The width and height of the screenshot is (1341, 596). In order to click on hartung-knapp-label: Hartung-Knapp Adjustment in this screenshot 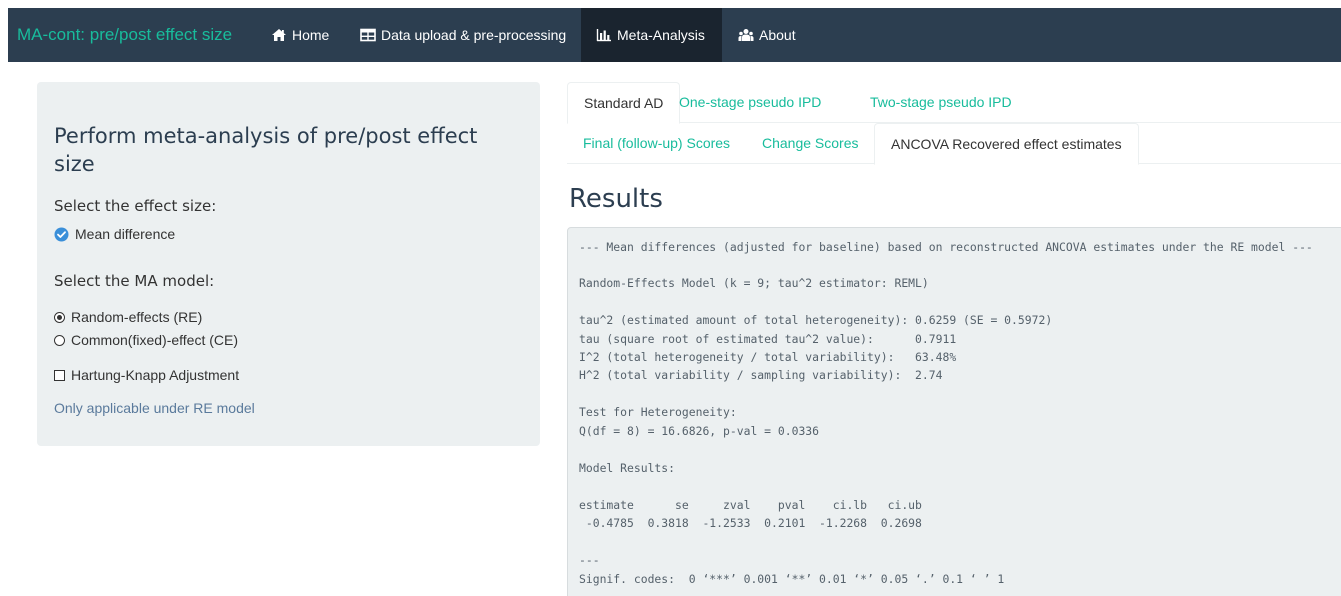, I will do `click(155, 375)`.